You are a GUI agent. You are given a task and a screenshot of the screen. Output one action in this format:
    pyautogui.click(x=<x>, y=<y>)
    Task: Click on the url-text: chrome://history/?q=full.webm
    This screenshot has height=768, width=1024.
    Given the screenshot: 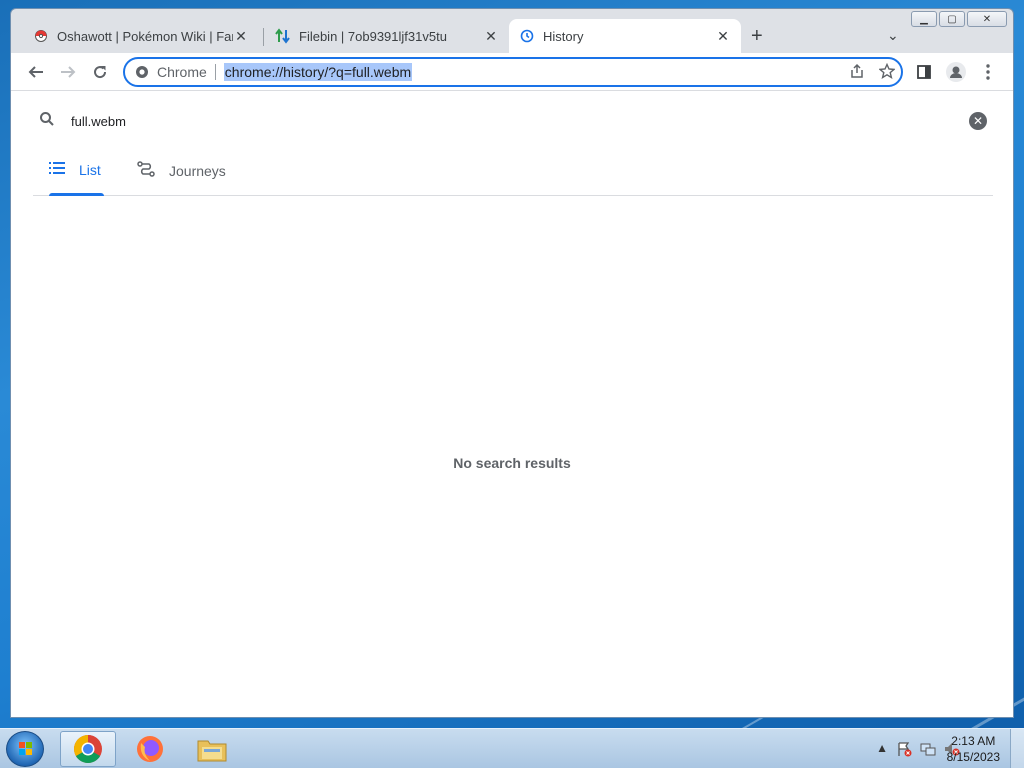 What is the action you would take?
    pyautogui.click(x=318, y=72)
    